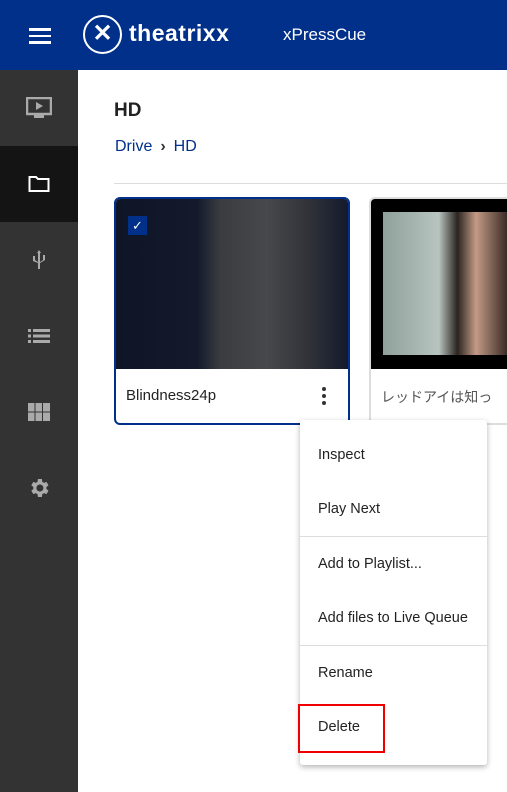 This screenshot has height=792, width=507. Describe the element at coordinates (253, 35) in the screenshot. I see `app-header: ✕ theatrixx xPressCue` at that location.